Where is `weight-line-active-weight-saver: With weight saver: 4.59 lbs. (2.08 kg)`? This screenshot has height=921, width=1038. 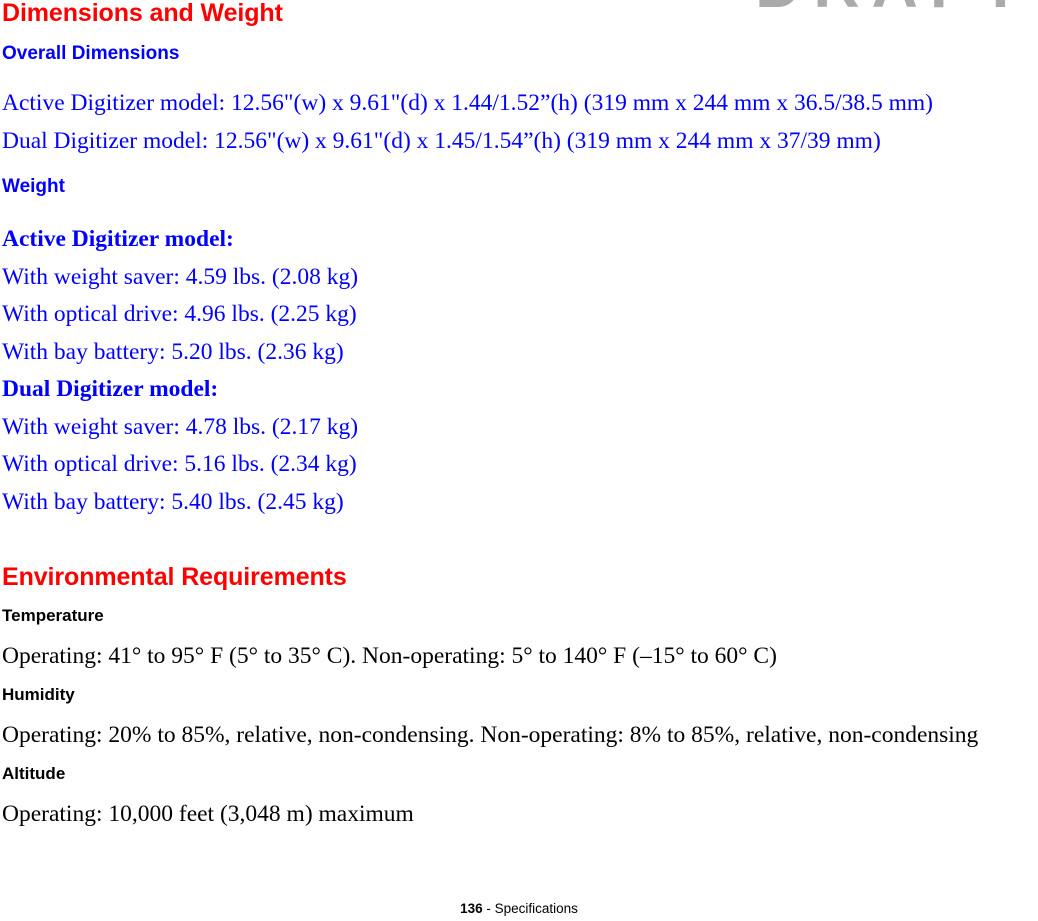 weight-line-active-weight-saver: With weight saver: 4.59 lbs. (2.08 kg) is located at coordinates (180, 276).